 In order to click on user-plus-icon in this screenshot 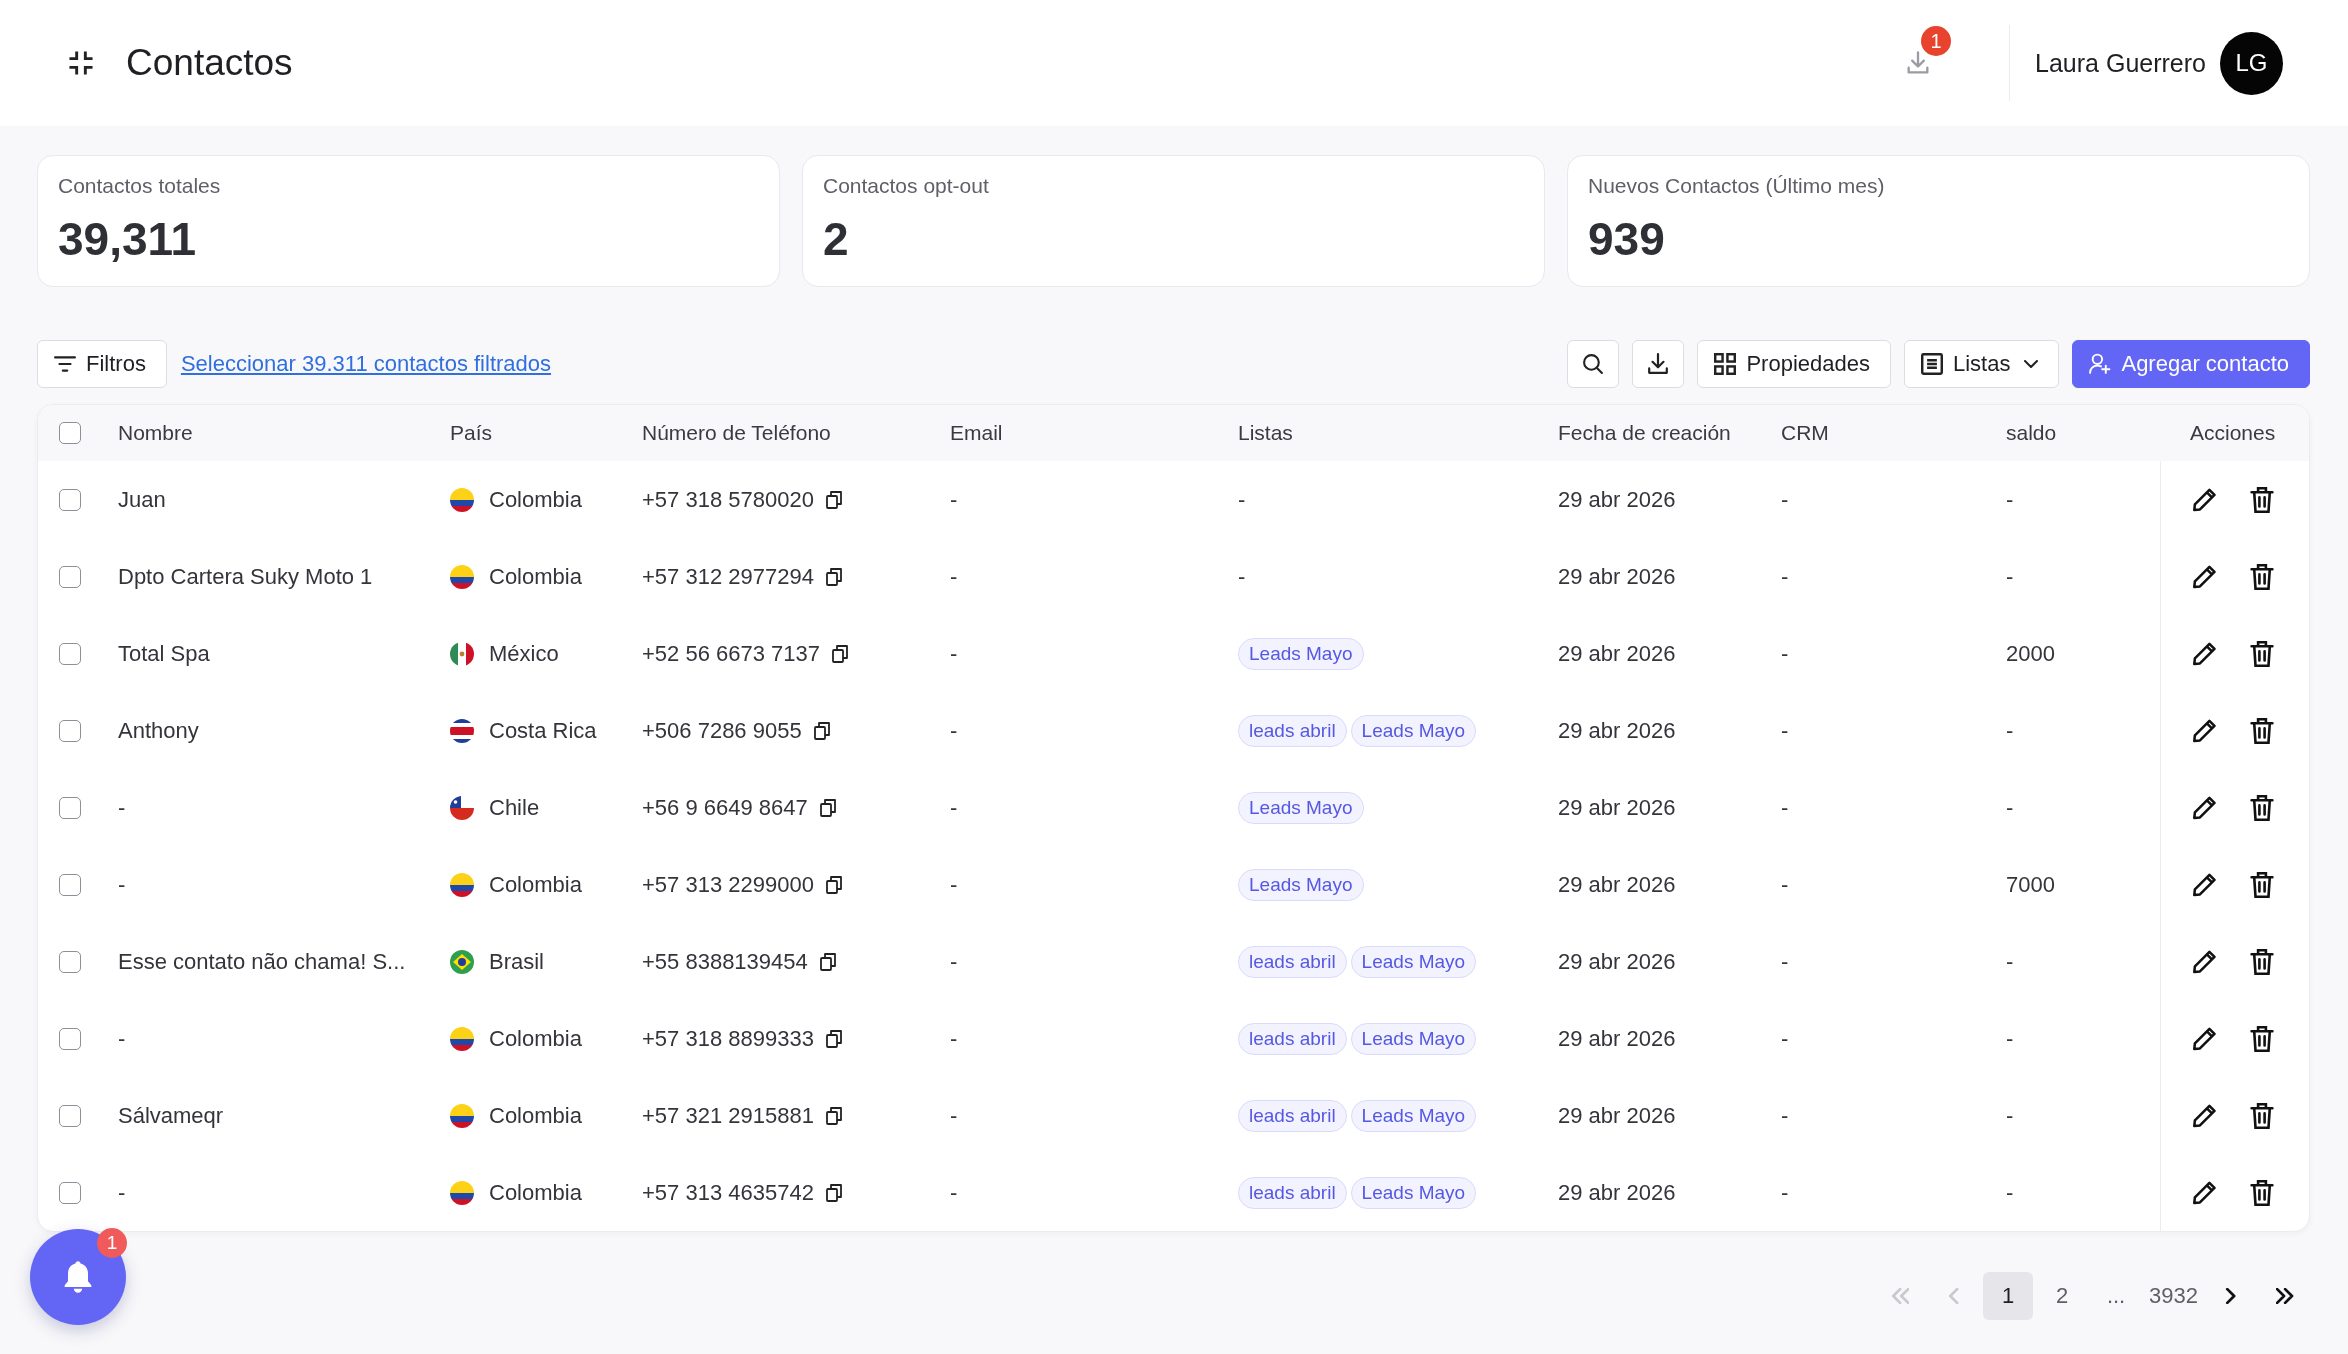, I will do `click(2100, 364)`.